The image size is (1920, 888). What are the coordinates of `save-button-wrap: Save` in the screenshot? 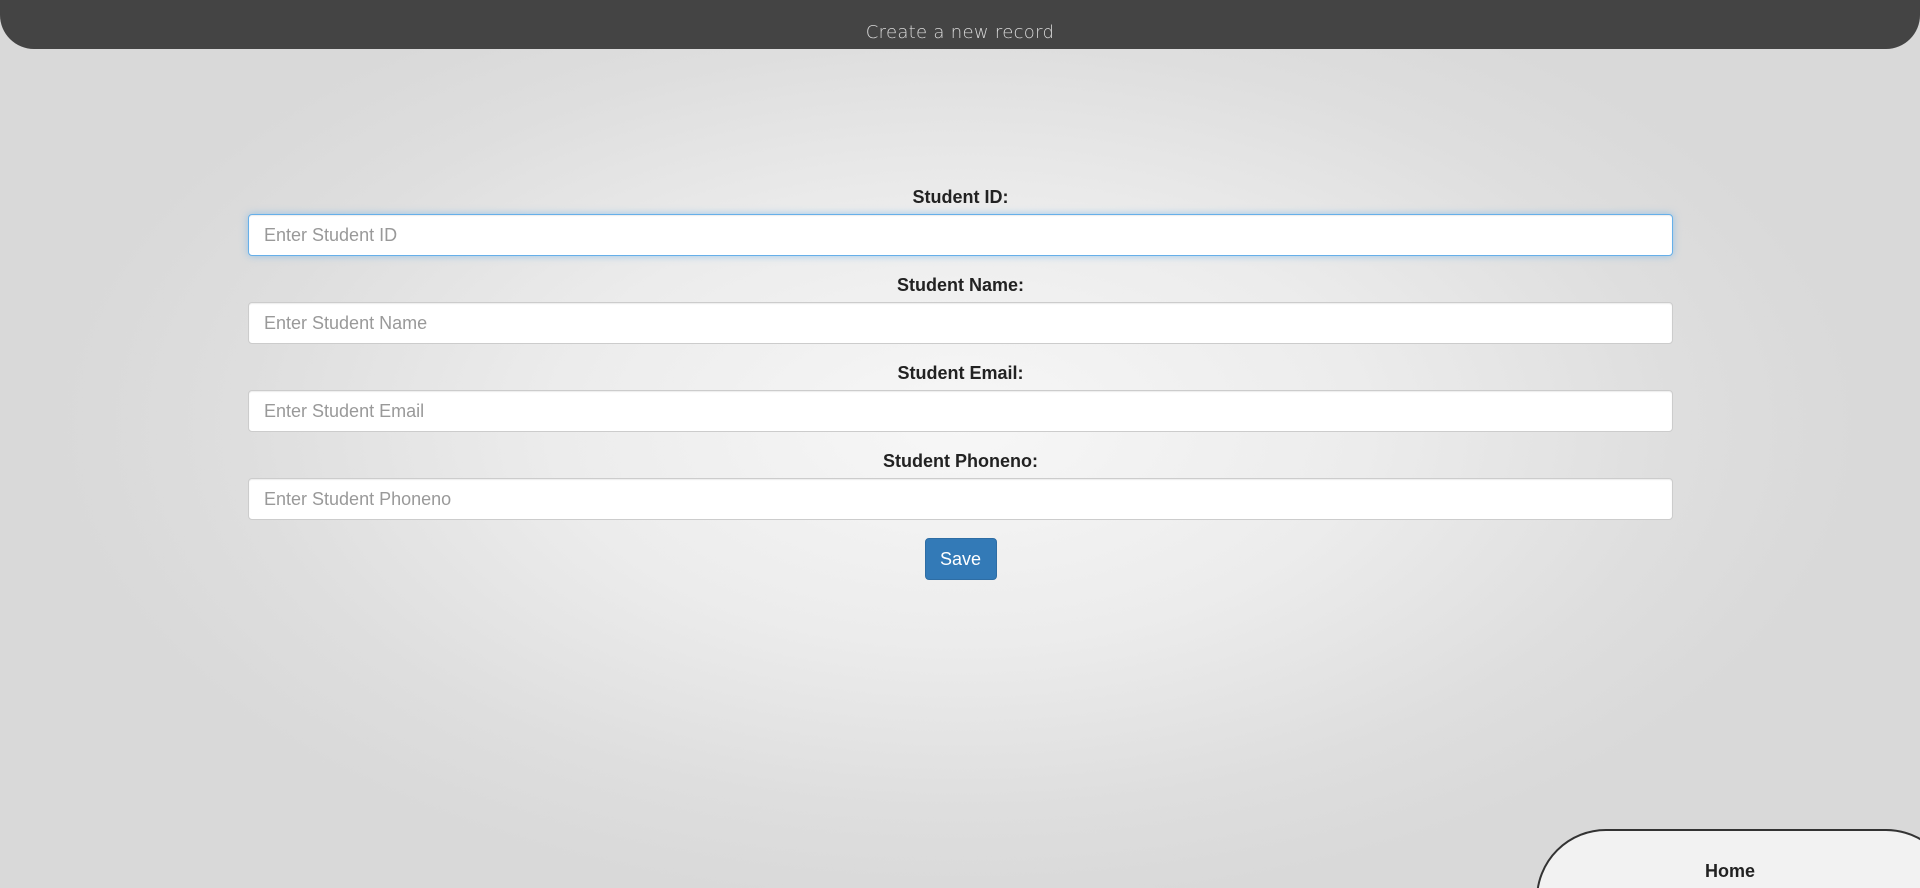 It's located at (960, 559).